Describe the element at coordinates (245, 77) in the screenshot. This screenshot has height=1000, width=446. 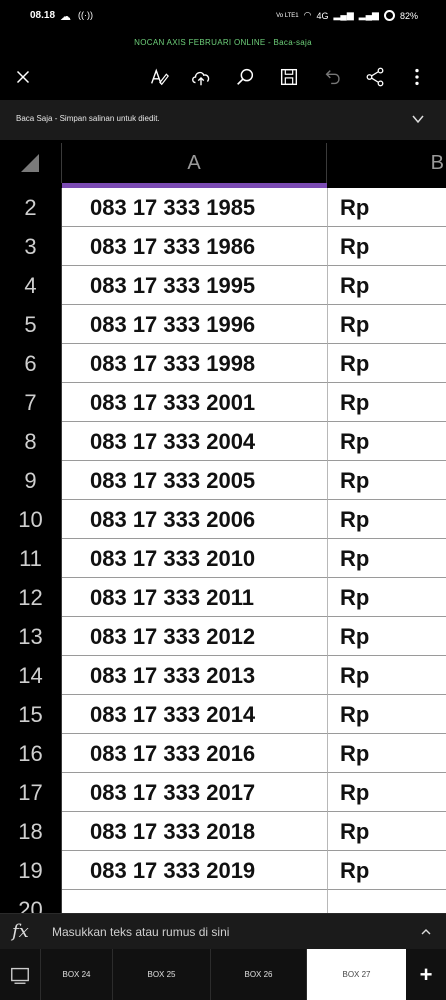
I see `search-icon` at that location.